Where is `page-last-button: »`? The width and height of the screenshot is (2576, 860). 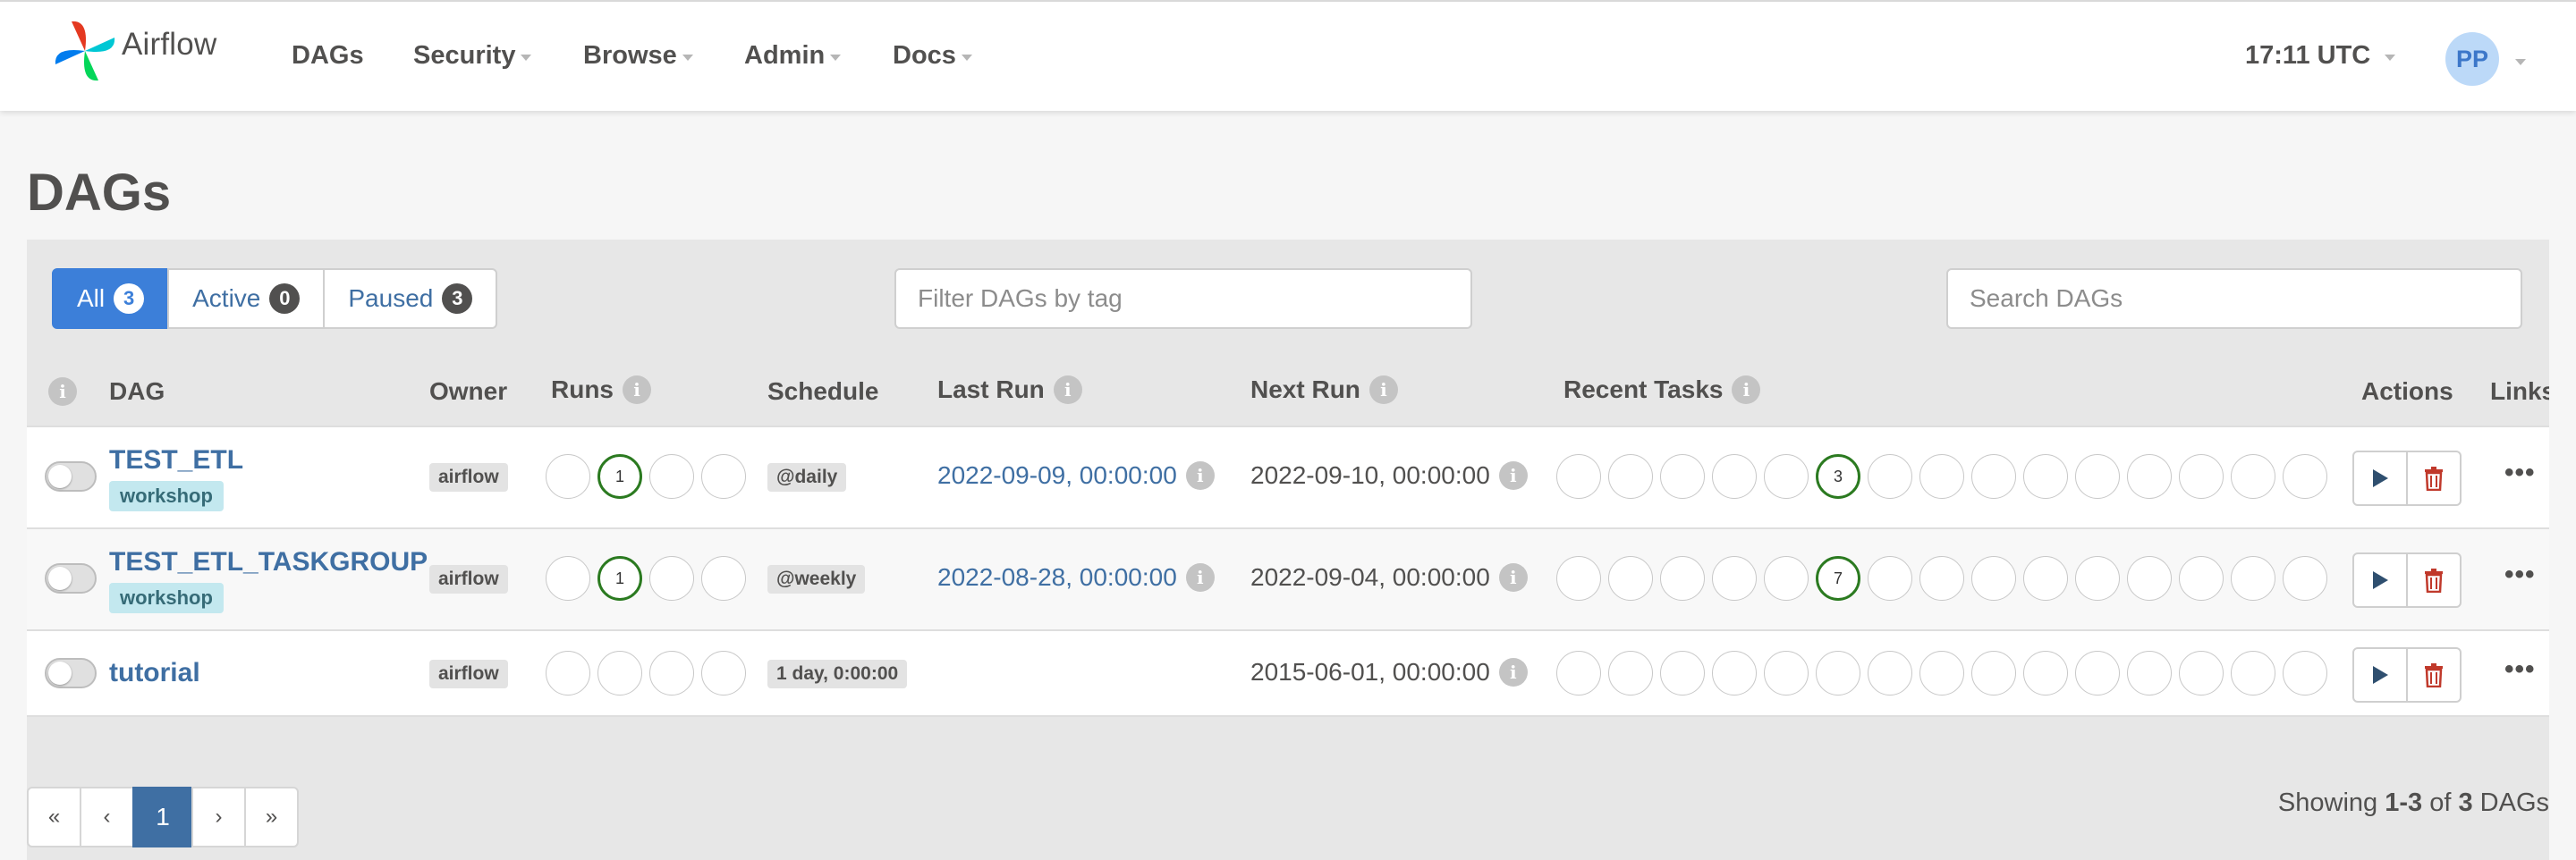
page-last-button: » is located at coordinates (271, 817).